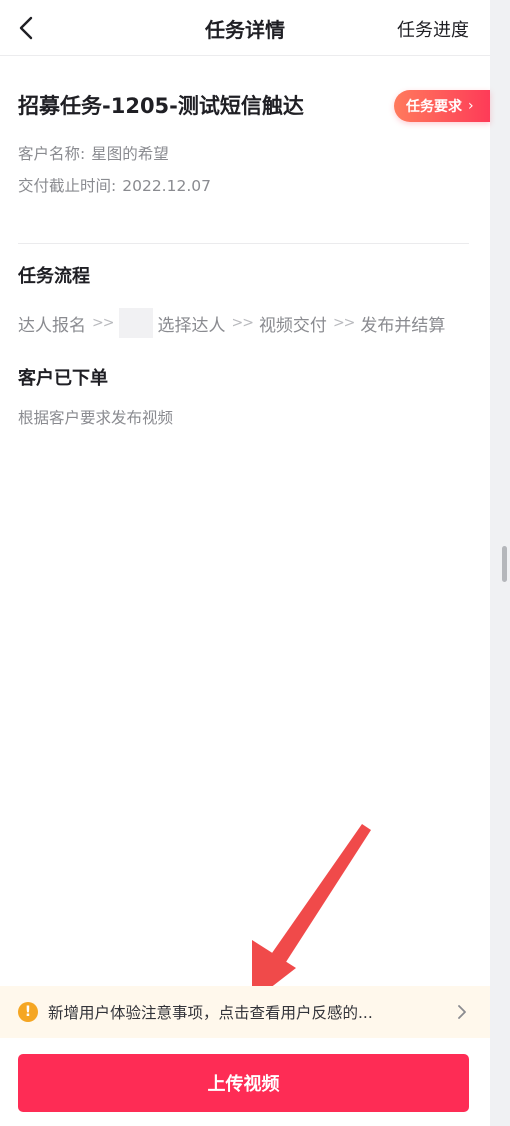 This screenshot has height=1126, width=510. What do you see at coordinates (243, 243) in the screenshot?
I see `section-divider` at bounding box center [243, 243].